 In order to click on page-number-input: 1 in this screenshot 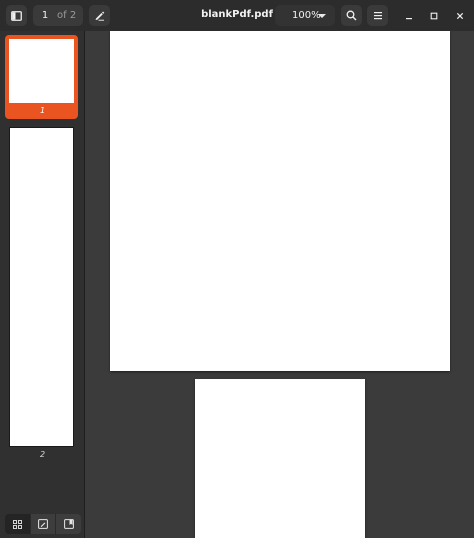, I will do `click(45, 15)`.